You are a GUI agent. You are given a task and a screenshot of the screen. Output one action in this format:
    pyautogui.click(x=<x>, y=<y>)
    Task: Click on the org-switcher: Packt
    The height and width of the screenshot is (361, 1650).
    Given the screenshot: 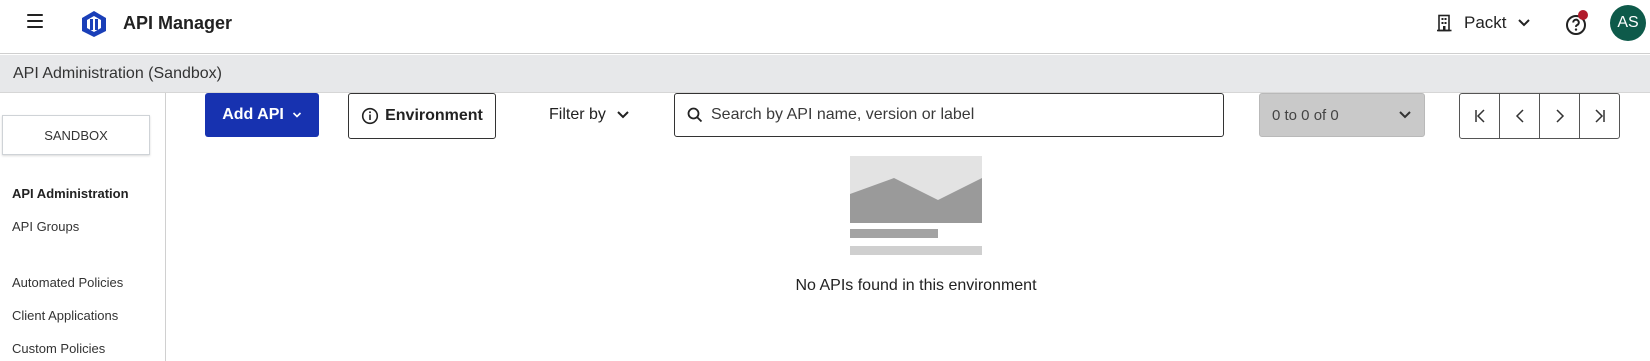 What is the action you would take?
    pyautogui.click(x=1483, y=23)
    